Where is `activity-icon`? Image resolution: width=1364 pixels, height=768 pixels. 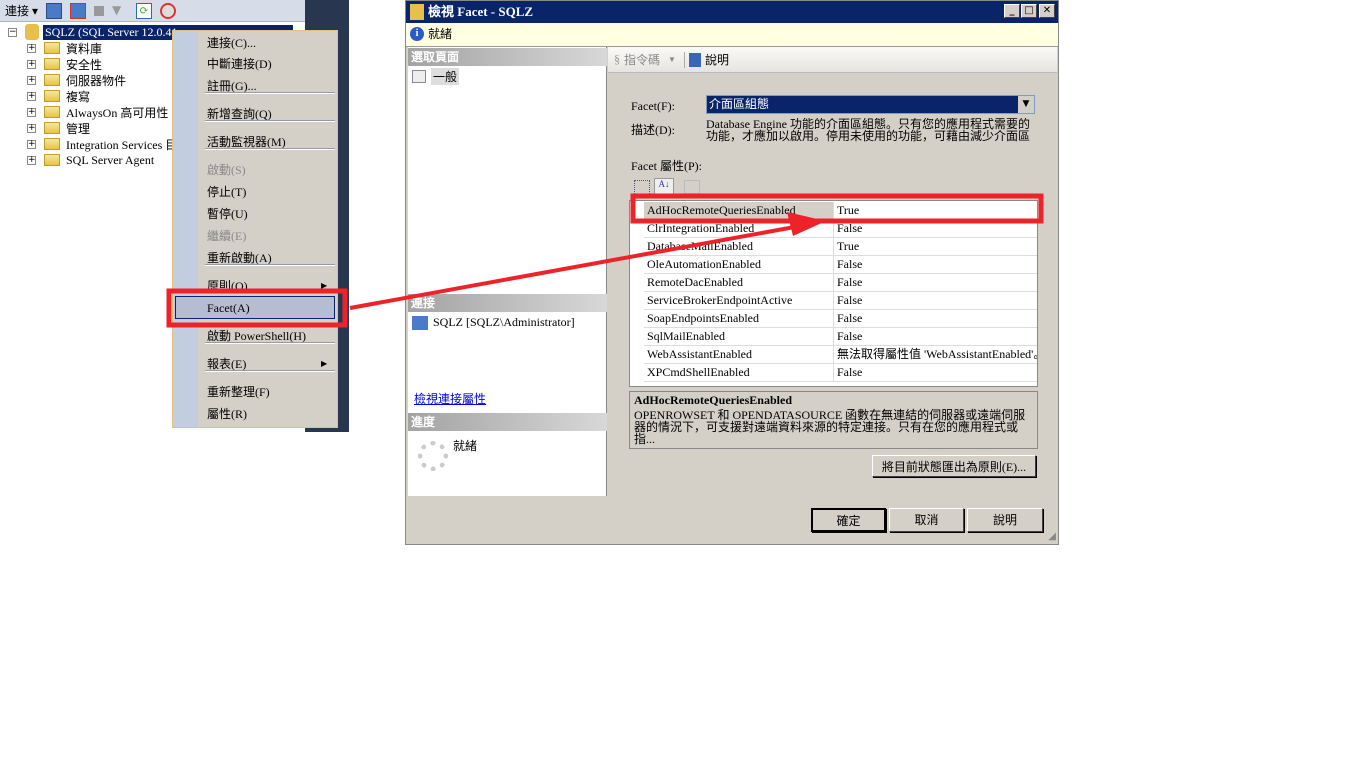
activity-icon is located at coordinates (168, 10).